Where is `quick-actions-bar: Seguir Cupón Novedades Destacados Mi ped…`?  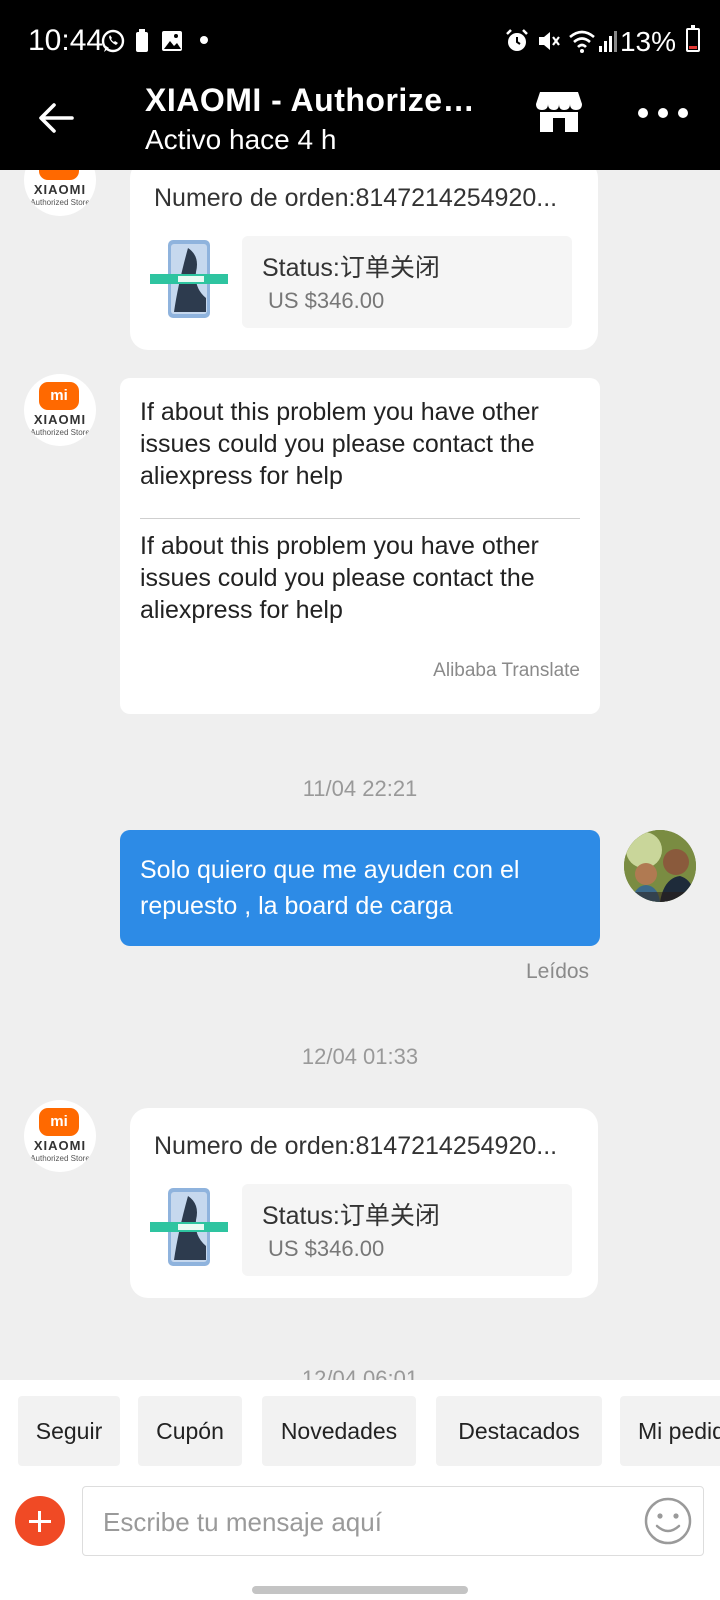 quick-actions-bar: Seguir Cupón Novedades Destacados Mi ped… is located at coordinates (360, 1426).